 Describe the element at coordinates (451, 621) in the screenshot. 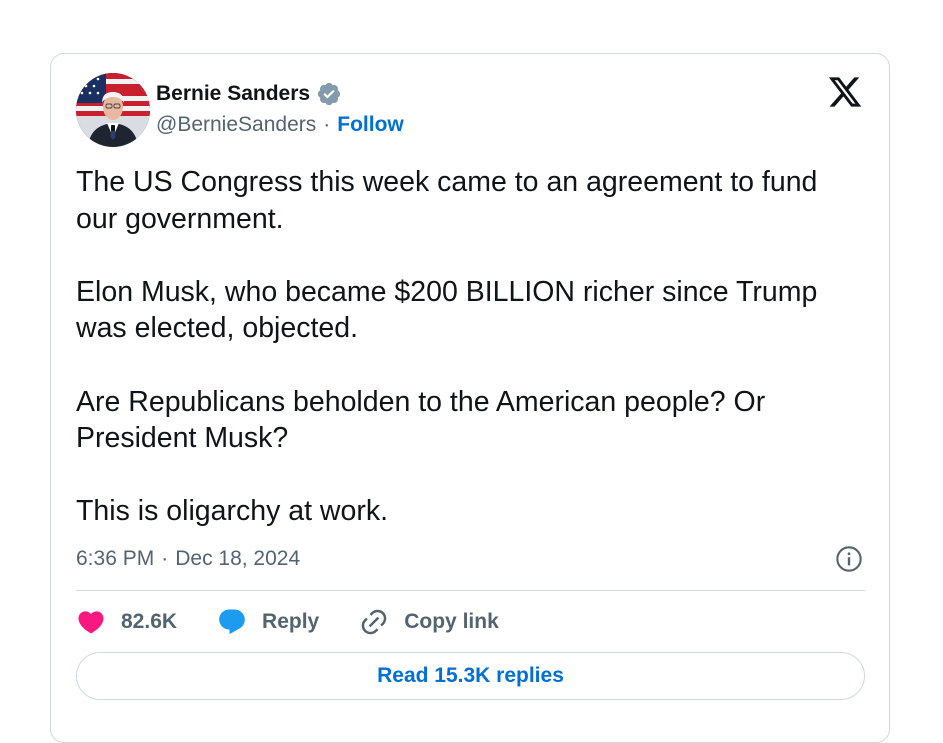

I see `copy-link-label: Copy link` at that location.